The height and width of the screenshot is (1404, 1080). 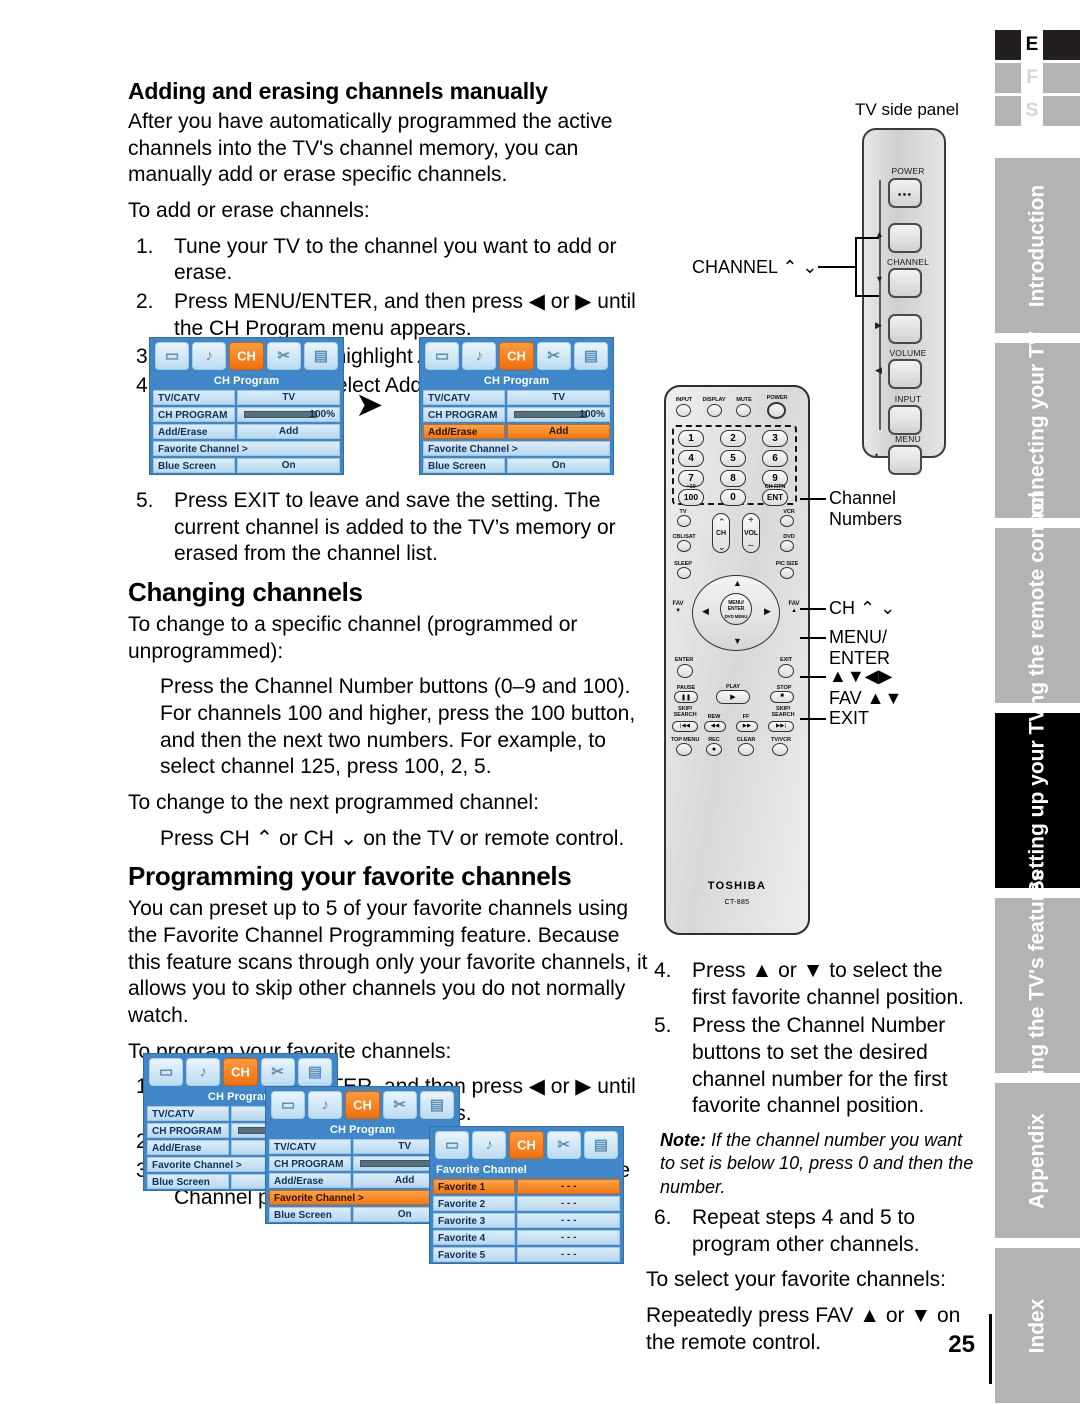 I want to click on remote-exit-button, so click(x=786, y=671).